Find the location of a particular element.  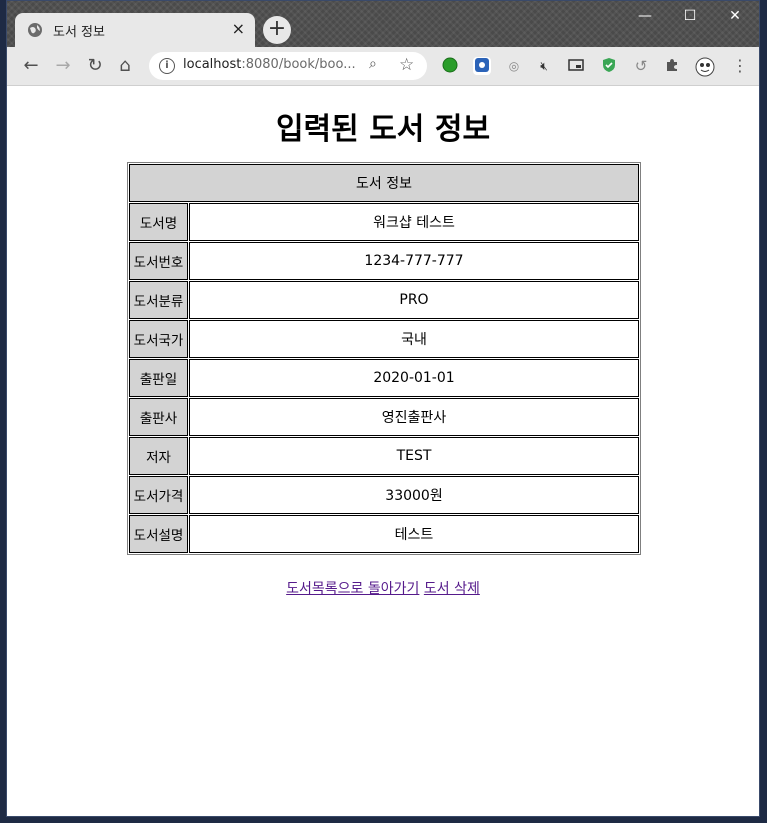

row-label: 도서번호 is located at coordinates (158, 261).